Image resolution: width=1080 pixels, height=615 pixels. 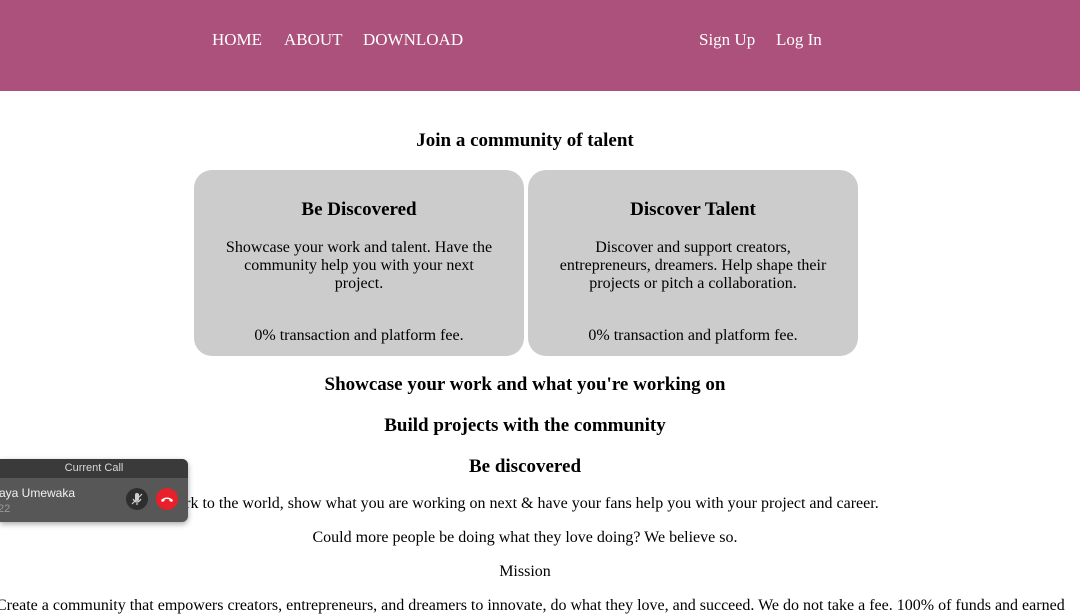 I want to click on mute-button, so click(x=137, y=499).